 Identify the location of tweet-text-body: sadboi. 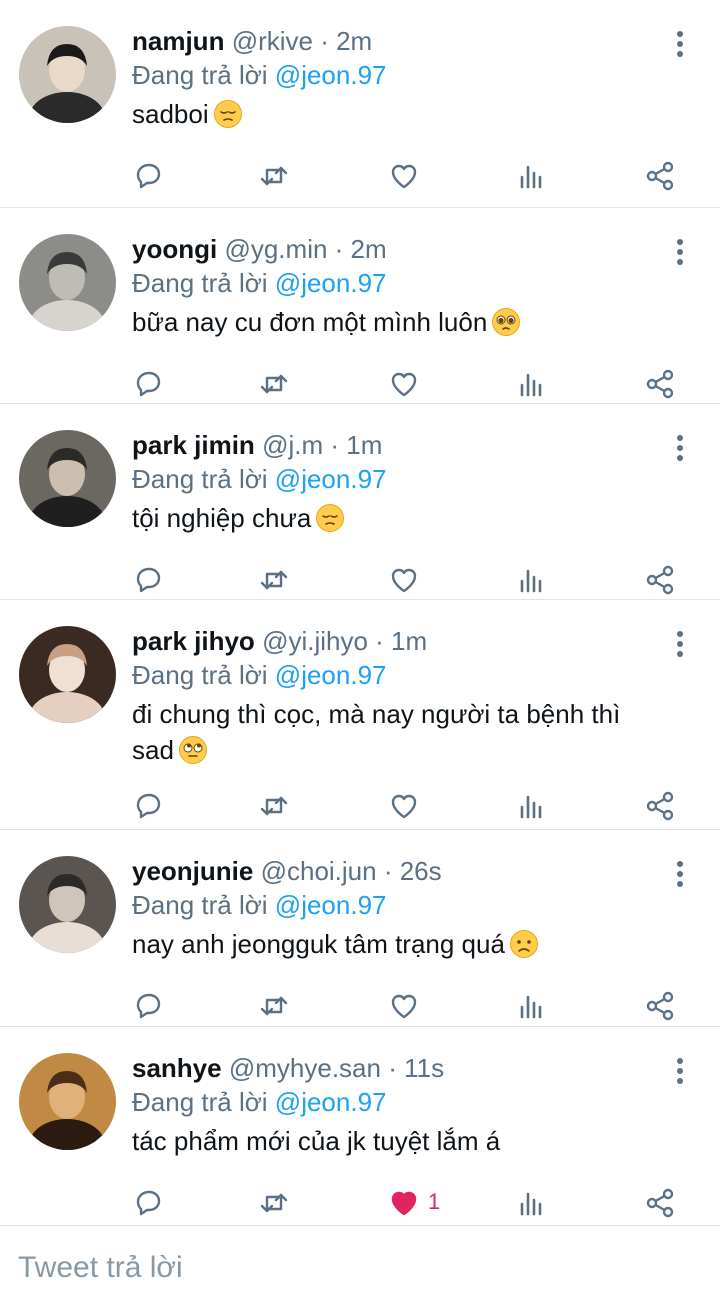
(170, 114).